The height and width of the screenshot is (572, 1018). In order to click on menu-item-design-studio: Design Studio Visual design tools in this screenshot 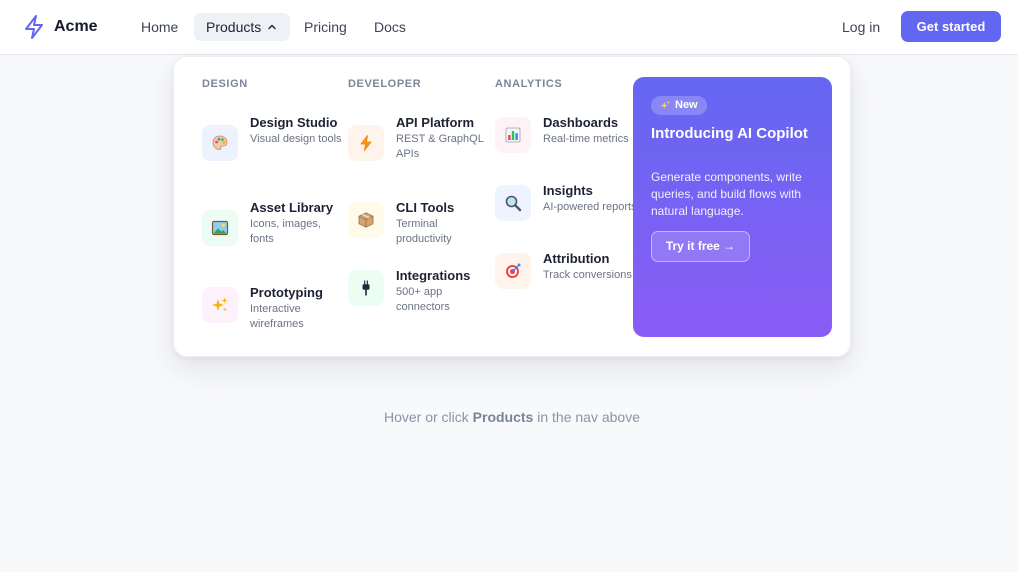, I will do `click(272, 146)`.